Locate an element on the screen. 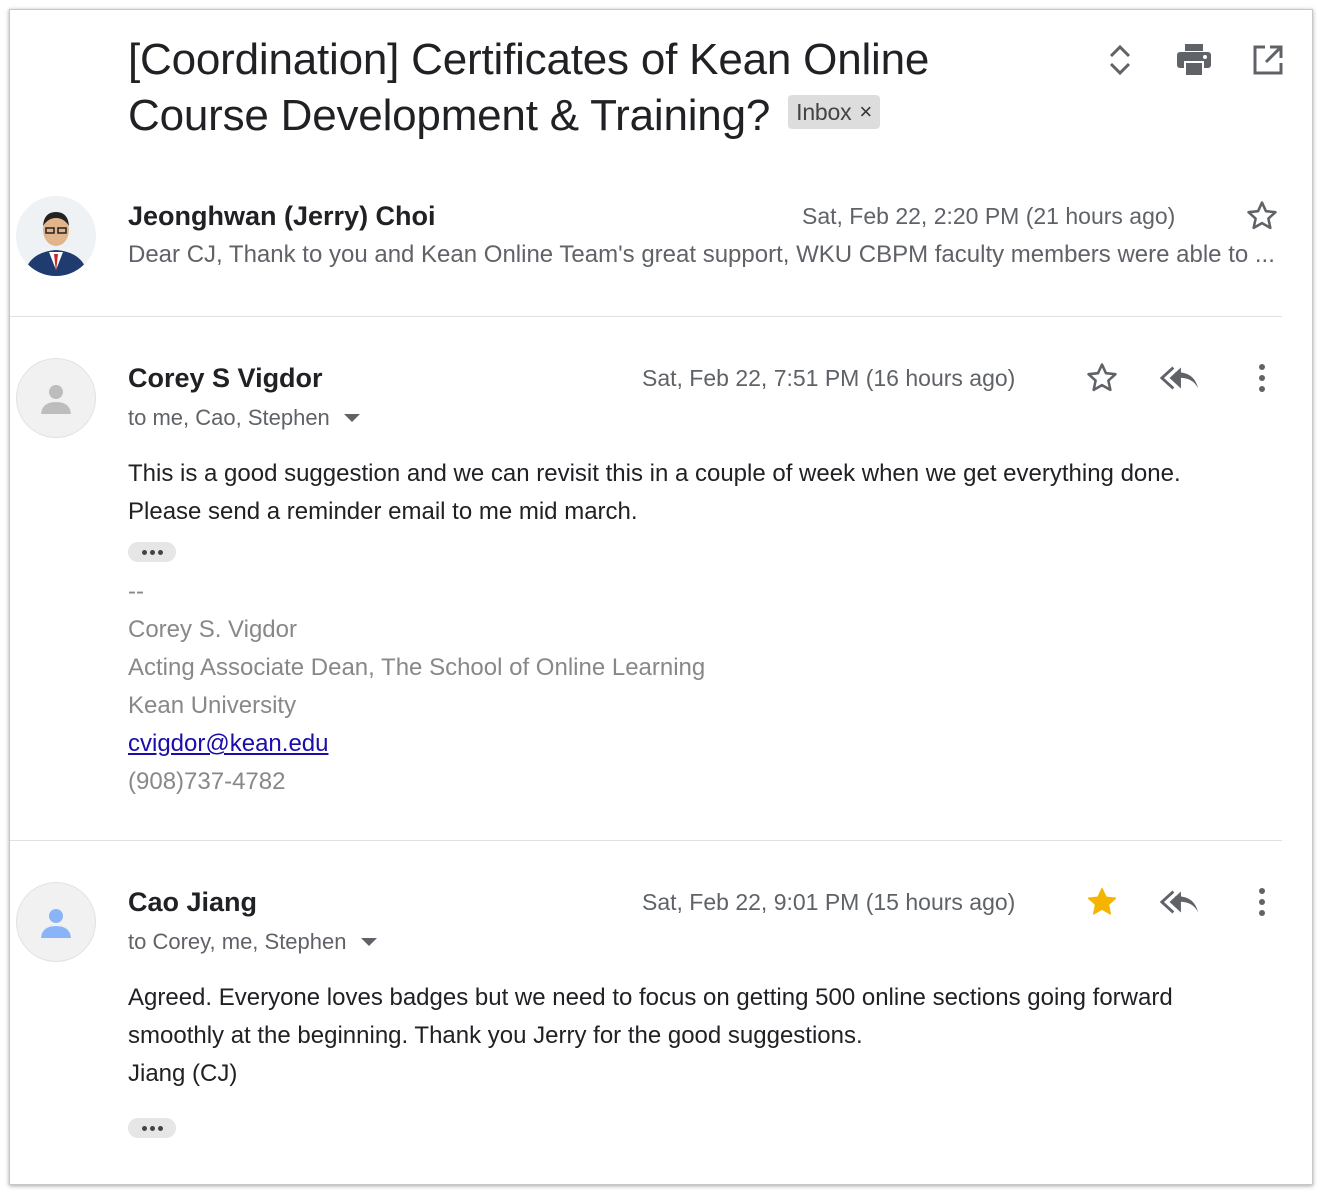 The height and width of the screenshot is (1194, 1324). sender-name: Corey S Vigdor is located at coordinates (225, 378).